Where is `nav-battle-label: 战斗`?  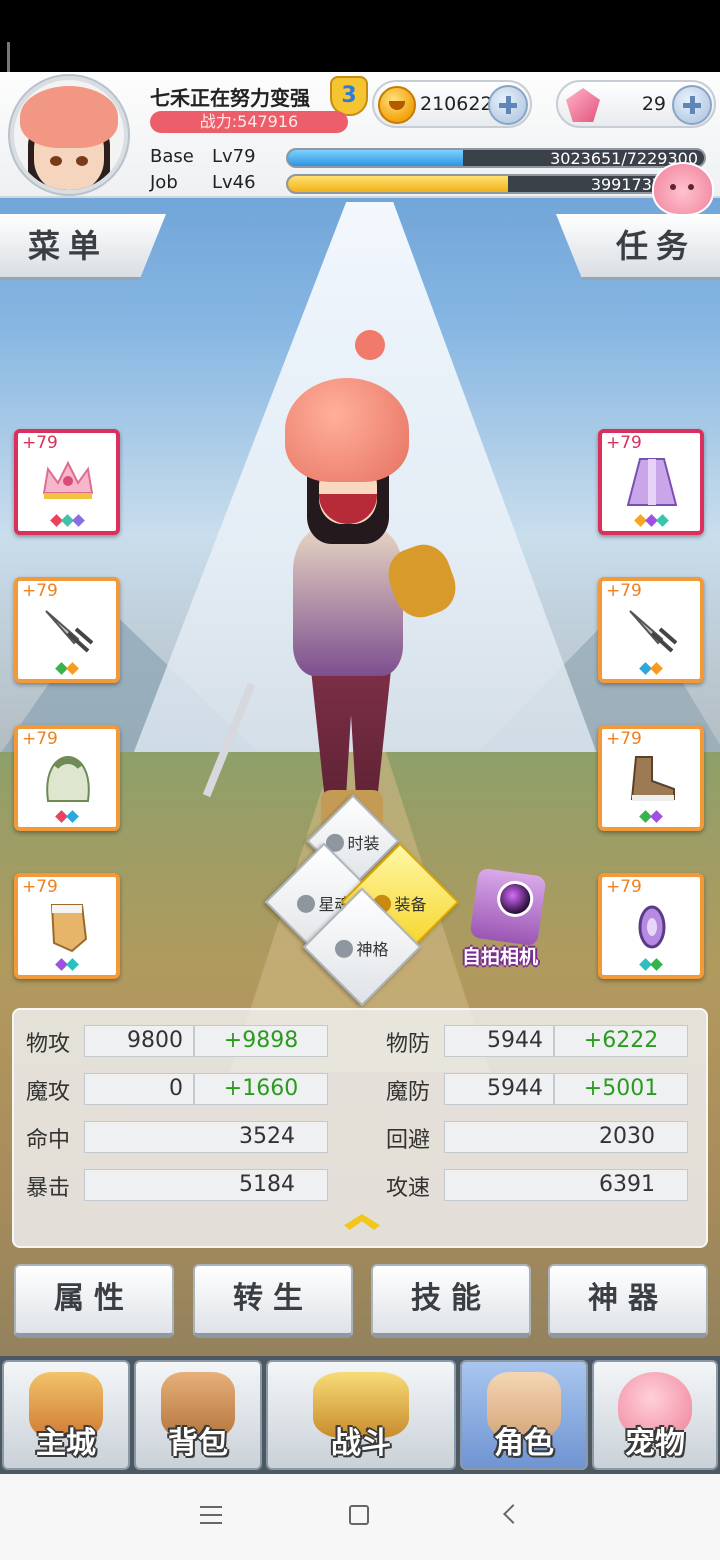 nav-battle-label: 战斗 is located at coordinates (361, 1443).